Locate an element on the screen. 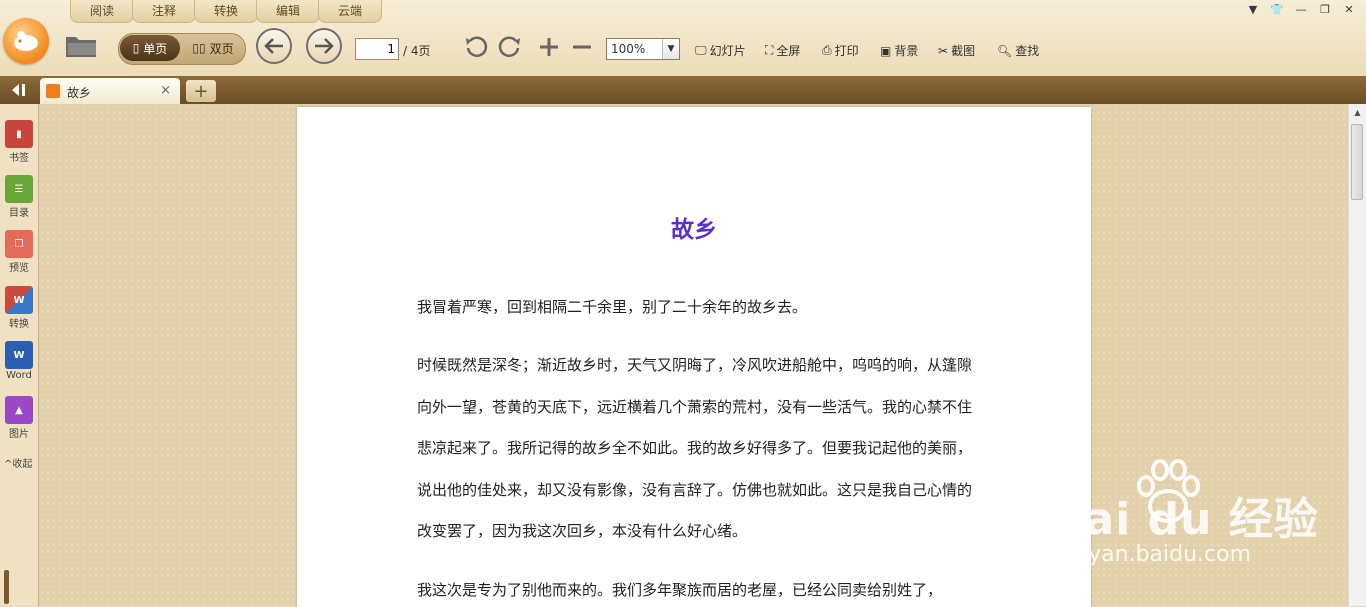 This screenshot has height=607, width=1366. left-sidebar: ▮ 书签 ☰ 目录 ❐ 预览 W 转换 W Word ▲ 图片 ^收起 is located at coordinates (19, 355).